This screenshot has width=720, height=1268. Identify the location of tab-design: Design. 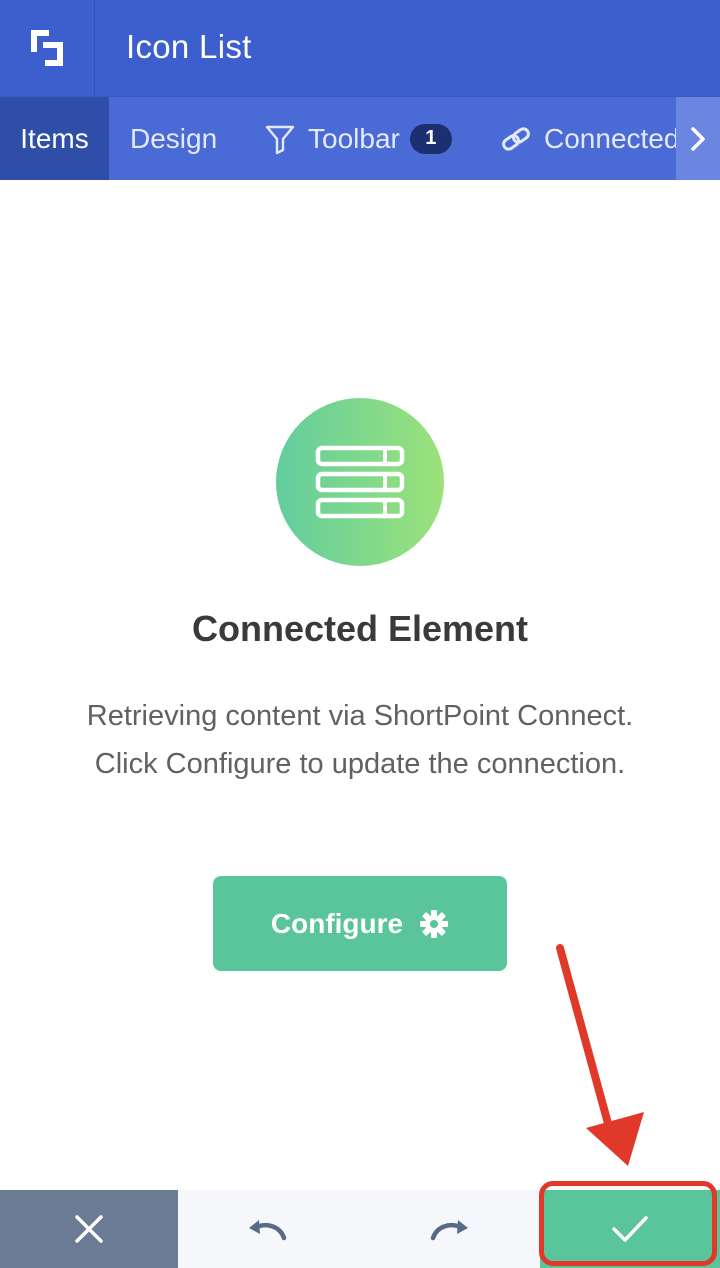
(173, 138).